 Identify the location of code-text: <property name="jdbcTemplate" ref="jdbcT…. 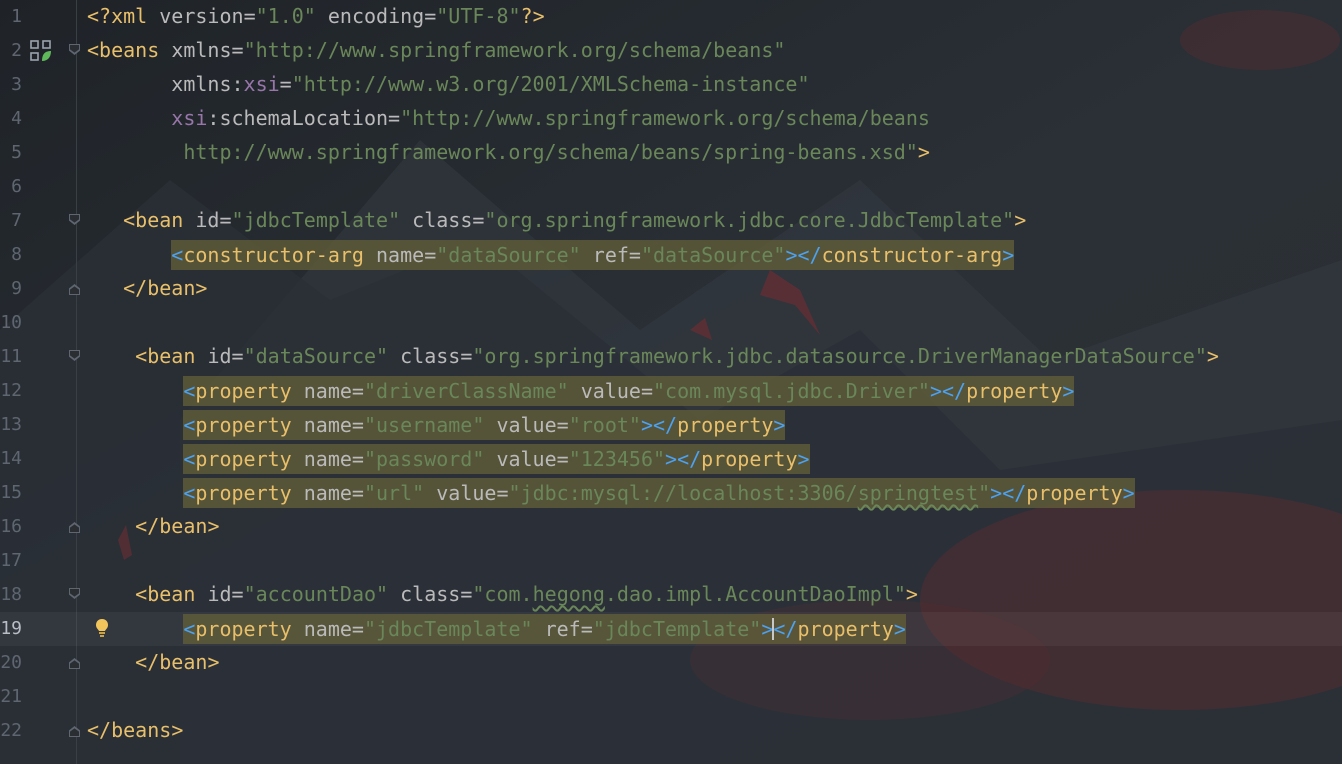
(496, 629).